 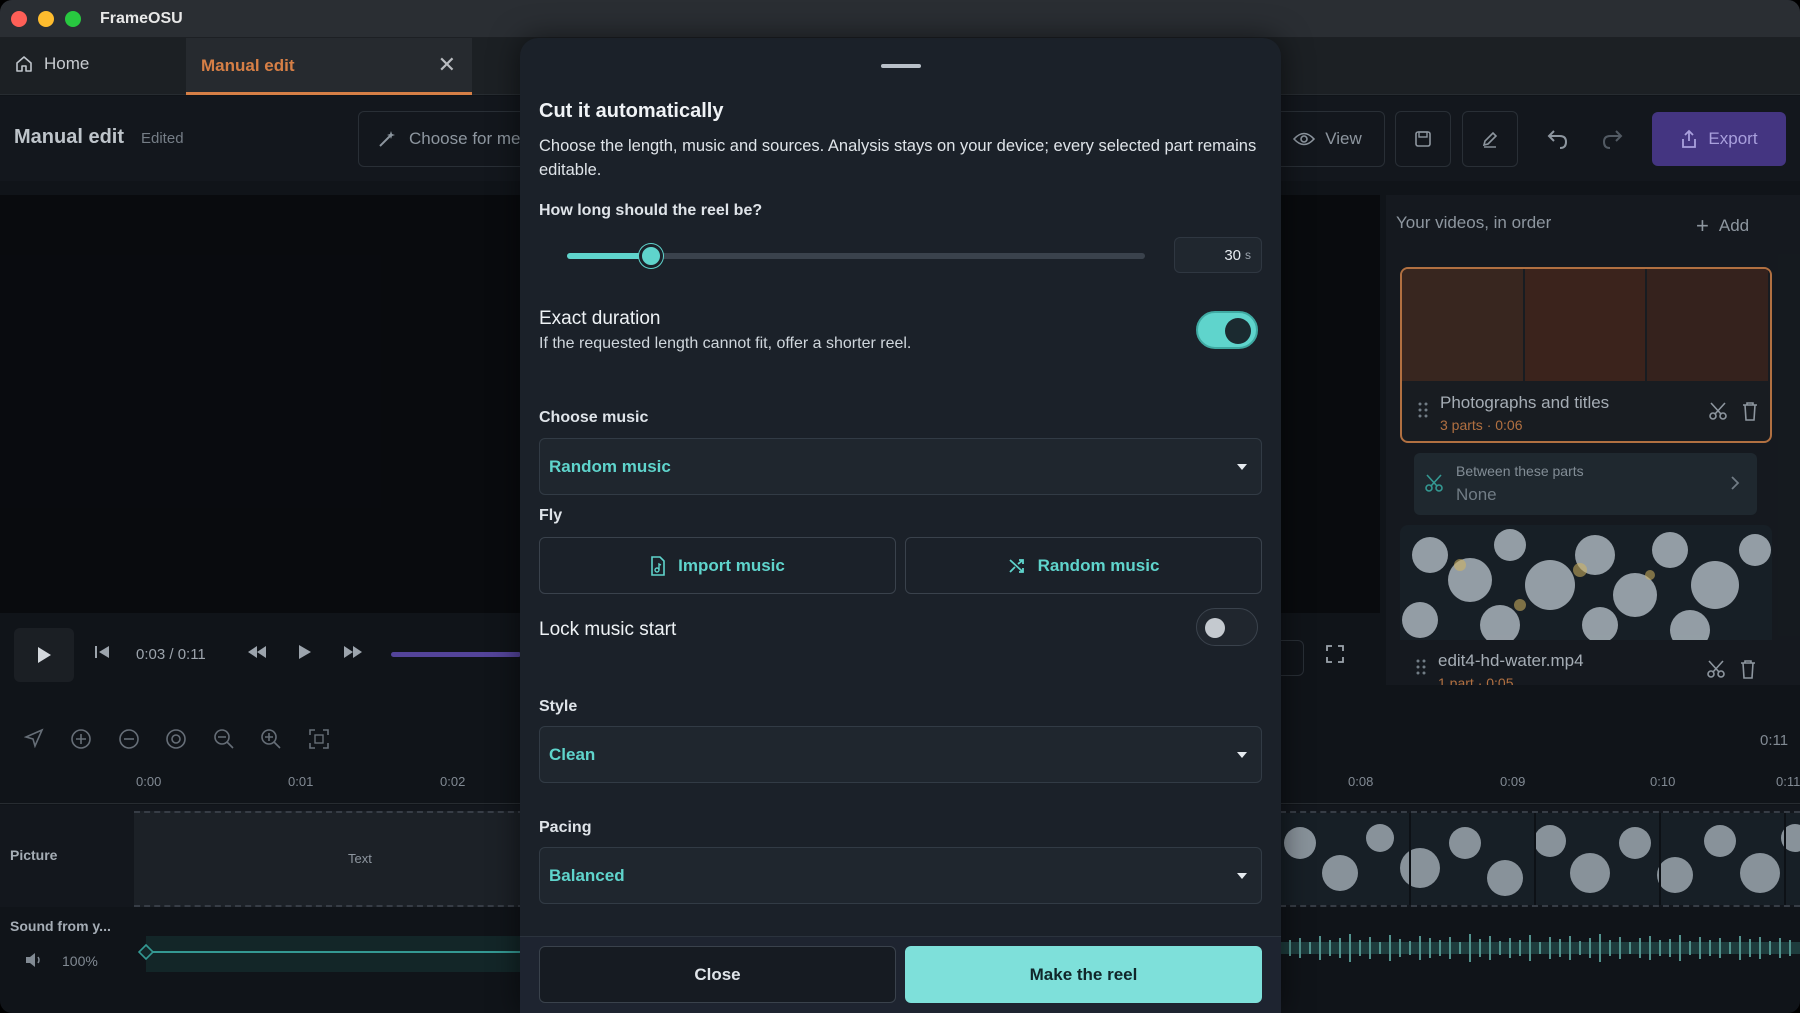 I want to click on file-music-icon, so click(x=658, y=565).